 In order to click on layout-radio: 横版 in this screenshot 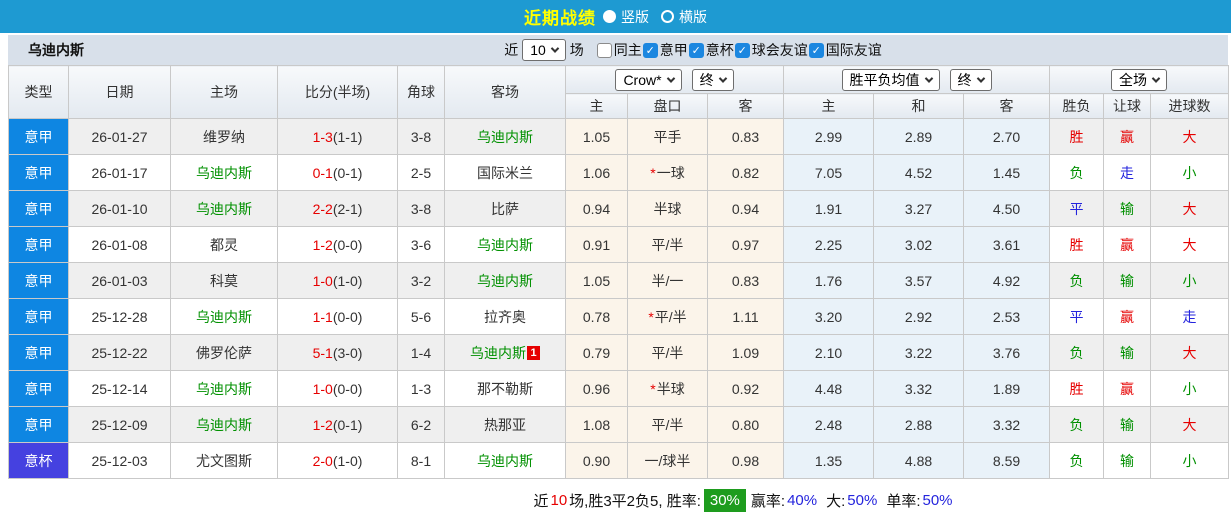, I will do `click(684, 17)`.